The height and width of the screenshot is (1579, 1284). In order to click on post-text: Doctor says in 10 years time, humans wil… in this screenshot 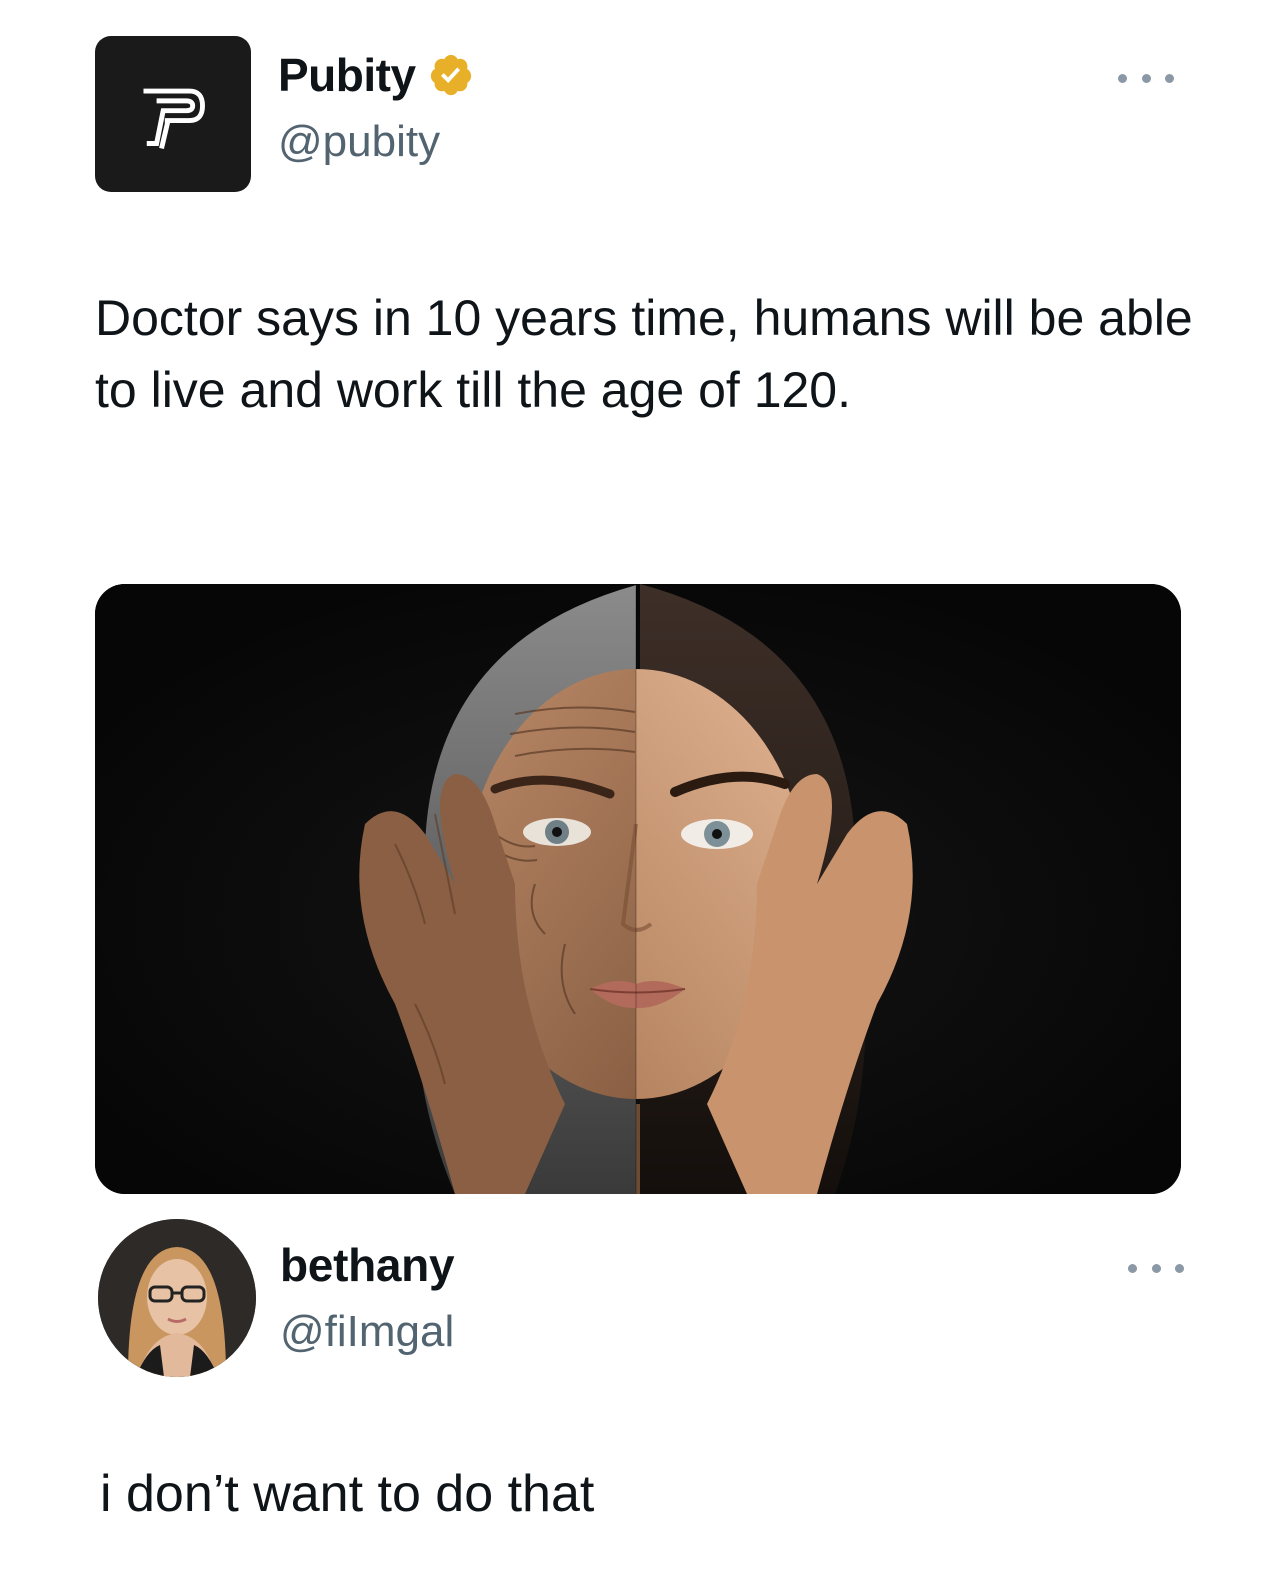, I will do `click(644, 354)`.